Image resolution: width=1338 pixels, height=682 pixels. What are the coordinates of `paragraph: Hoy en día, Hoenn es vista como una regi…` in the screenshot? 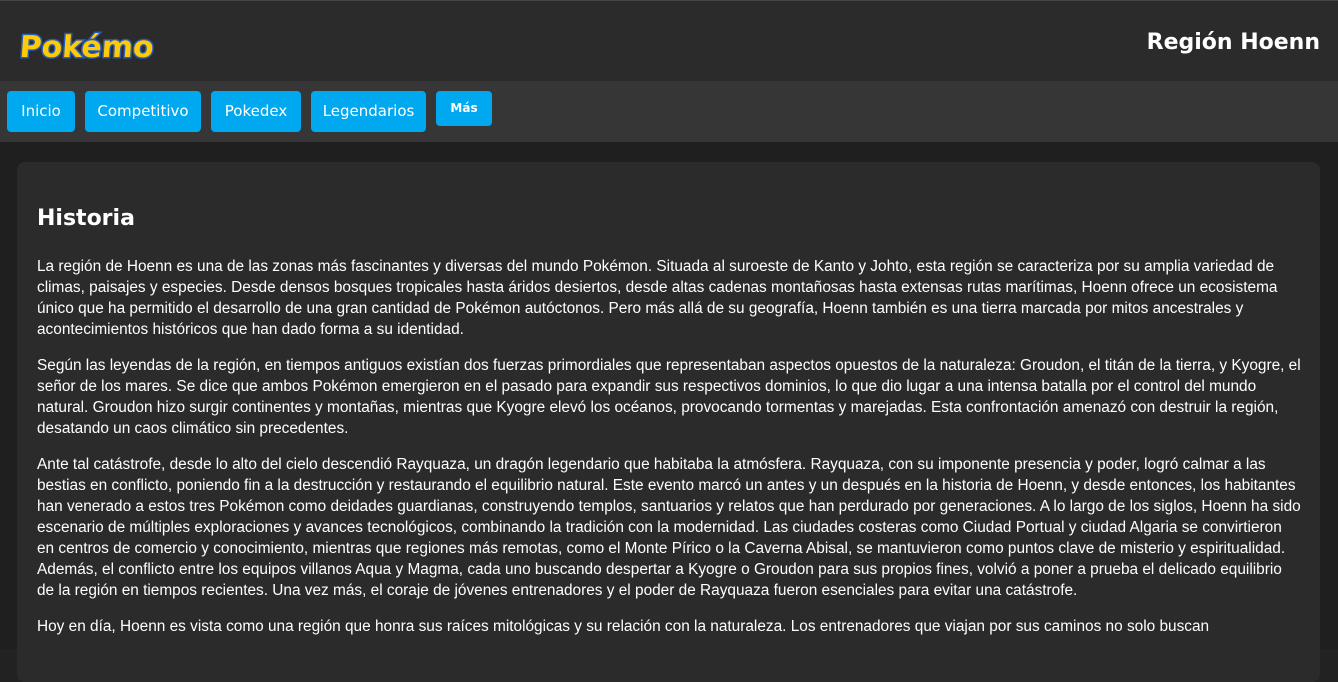 It's located at (623, 626).